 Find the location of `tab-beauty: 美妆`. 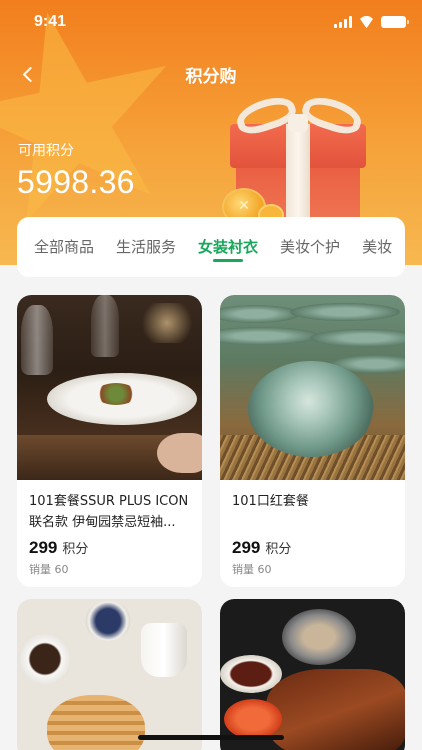

tab-beauty: 美妆 is located at coordinates (377, 247).